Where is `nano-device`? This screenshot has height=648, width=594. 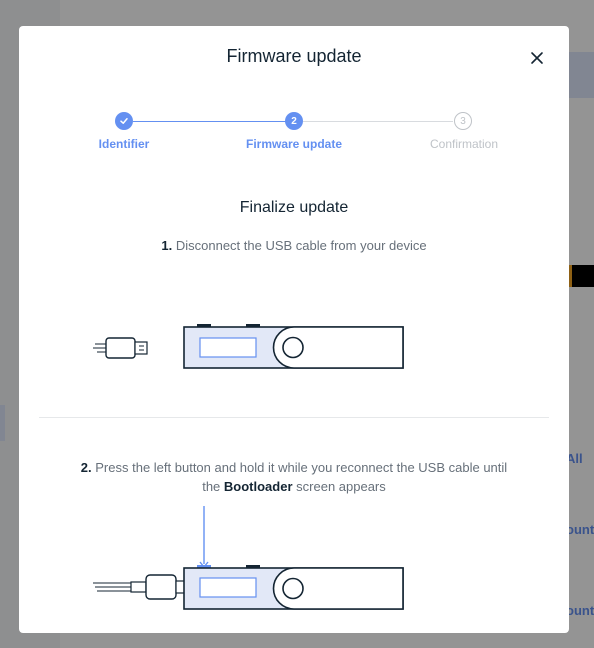 nano-device is located at coordinates (293, 346).